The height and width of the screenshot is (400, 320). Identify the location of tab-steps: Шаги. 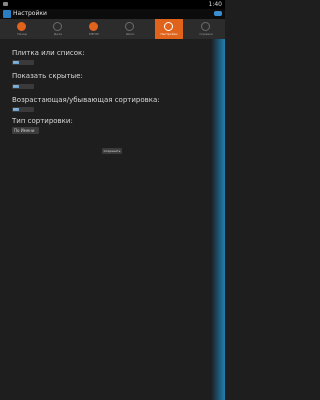
(130, 29).